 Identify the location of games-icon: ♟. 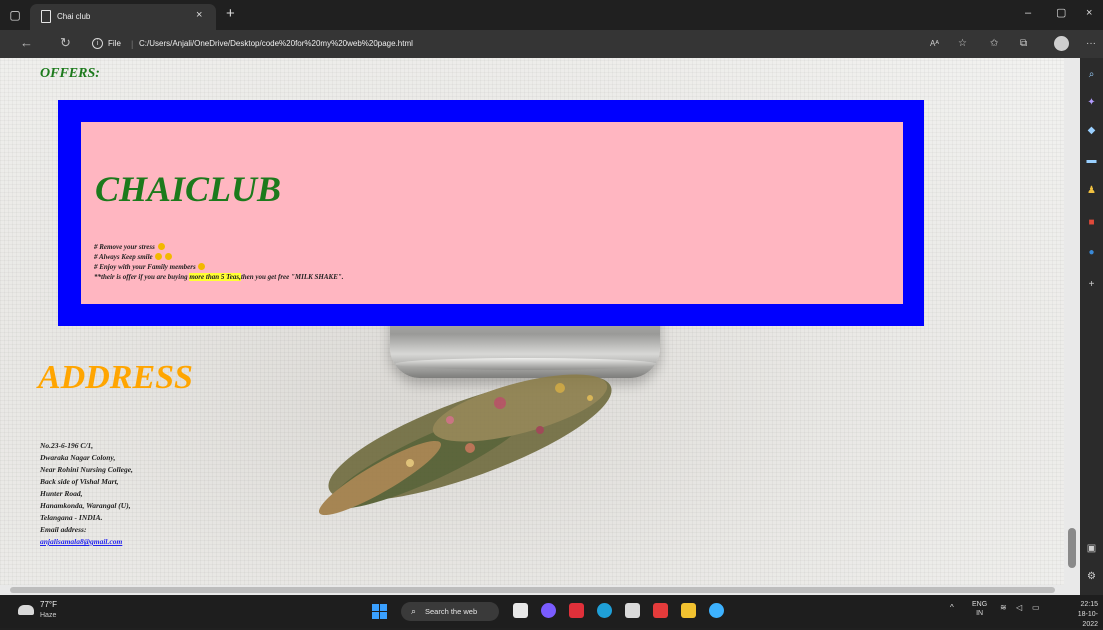
(1091, 190).